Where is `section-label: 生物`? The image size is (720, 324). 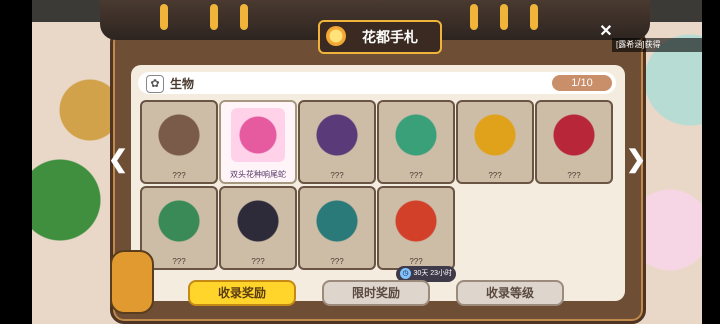 section-label: 生物 is located at coordinates (182, 84).